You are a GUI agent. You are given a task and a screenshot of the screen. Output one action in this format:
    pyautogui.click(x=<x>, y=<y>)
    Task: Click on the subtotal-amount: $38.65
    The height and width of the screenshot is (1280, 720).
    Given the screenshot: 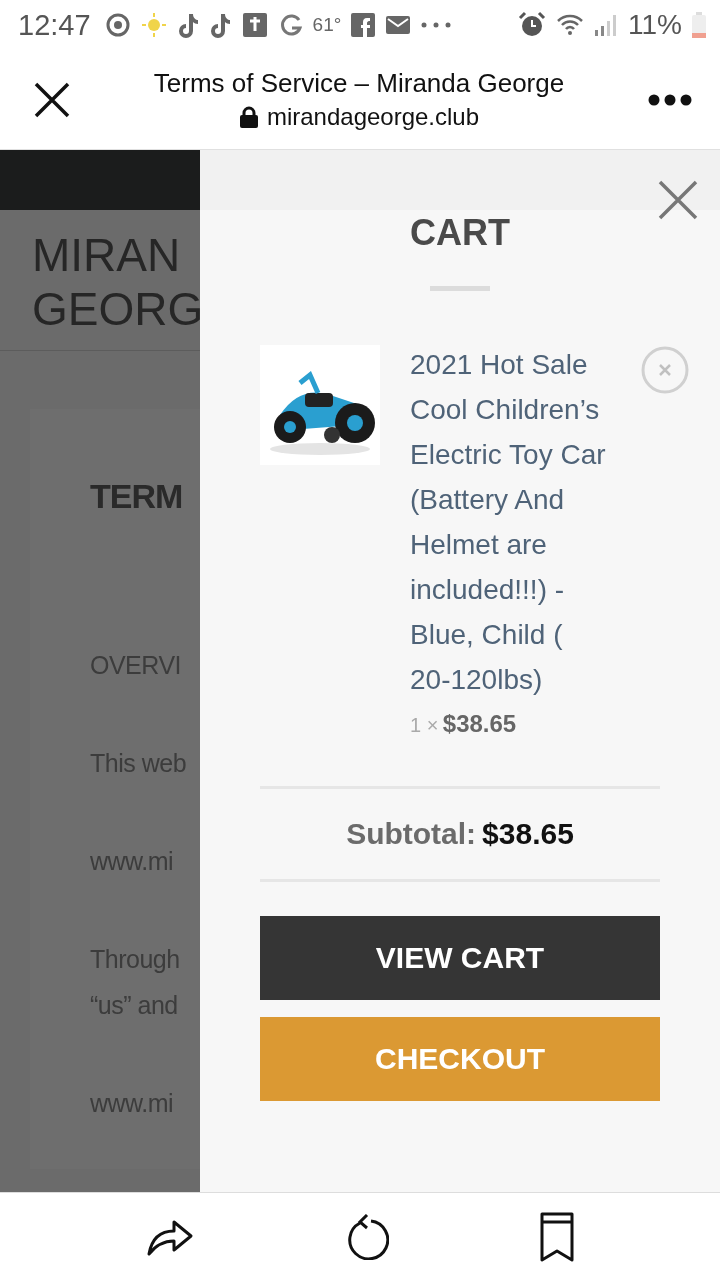 What is the action you would take?
    pyautogui.click(x=528, y=834)
    